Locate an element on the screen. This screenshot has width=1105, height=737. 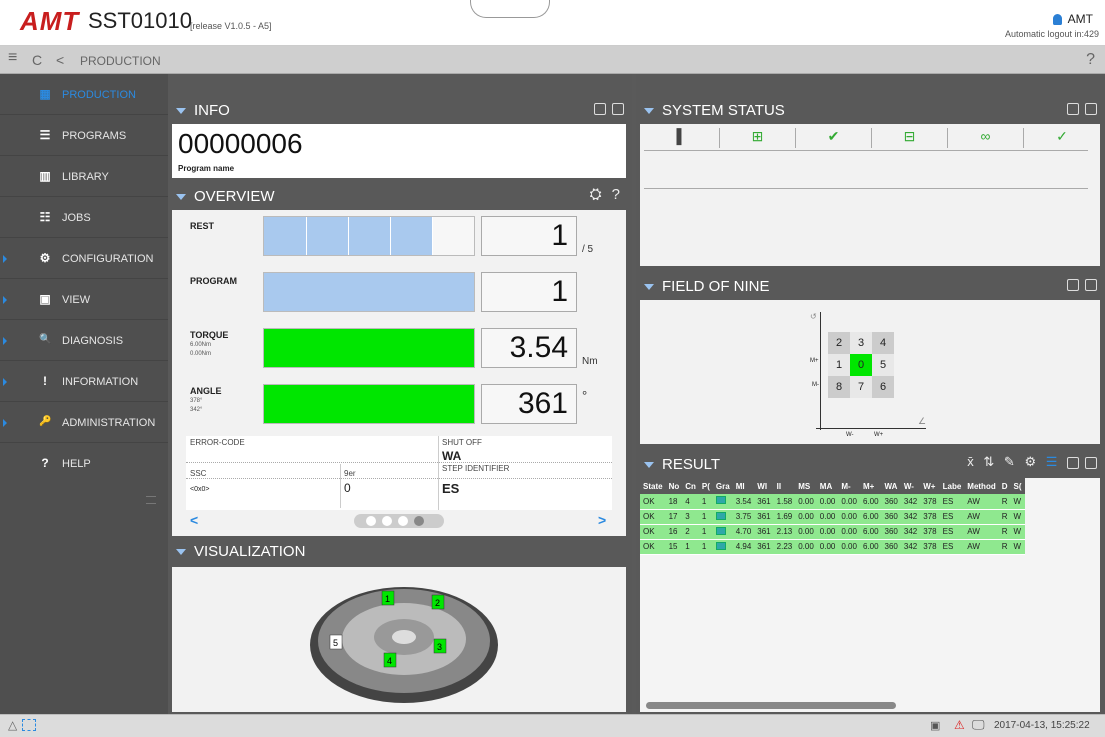
result-column-header: MI is located at coordinates (743, 486).